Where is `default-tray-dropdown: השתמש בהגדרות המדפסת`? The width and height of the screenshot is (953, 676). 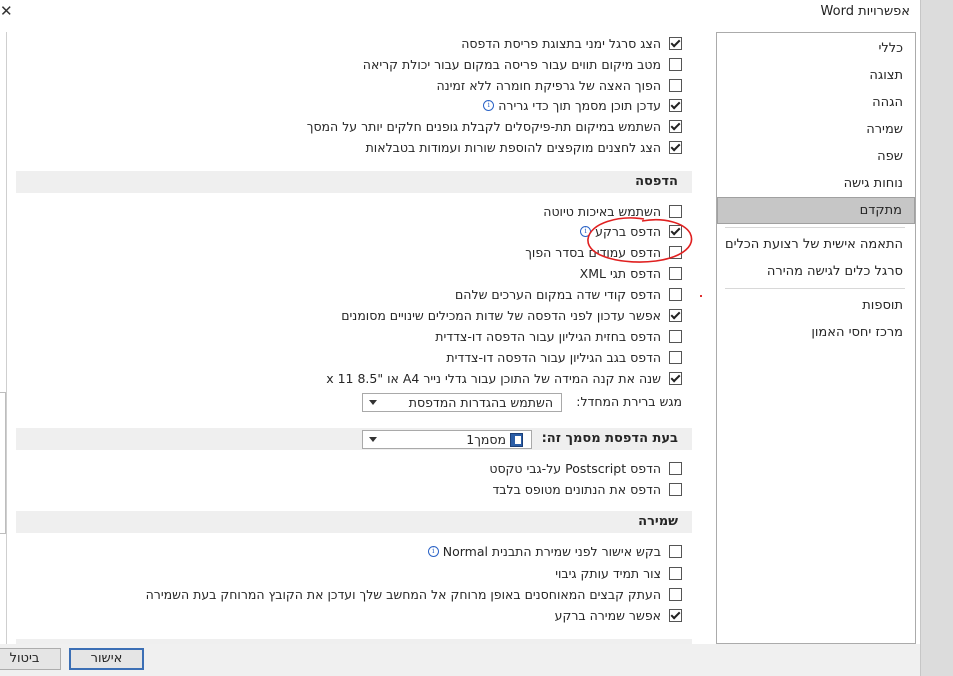
default-tray-dropdown: השתמש בהגדרות המדפסת is located at coordinates (462, 402).